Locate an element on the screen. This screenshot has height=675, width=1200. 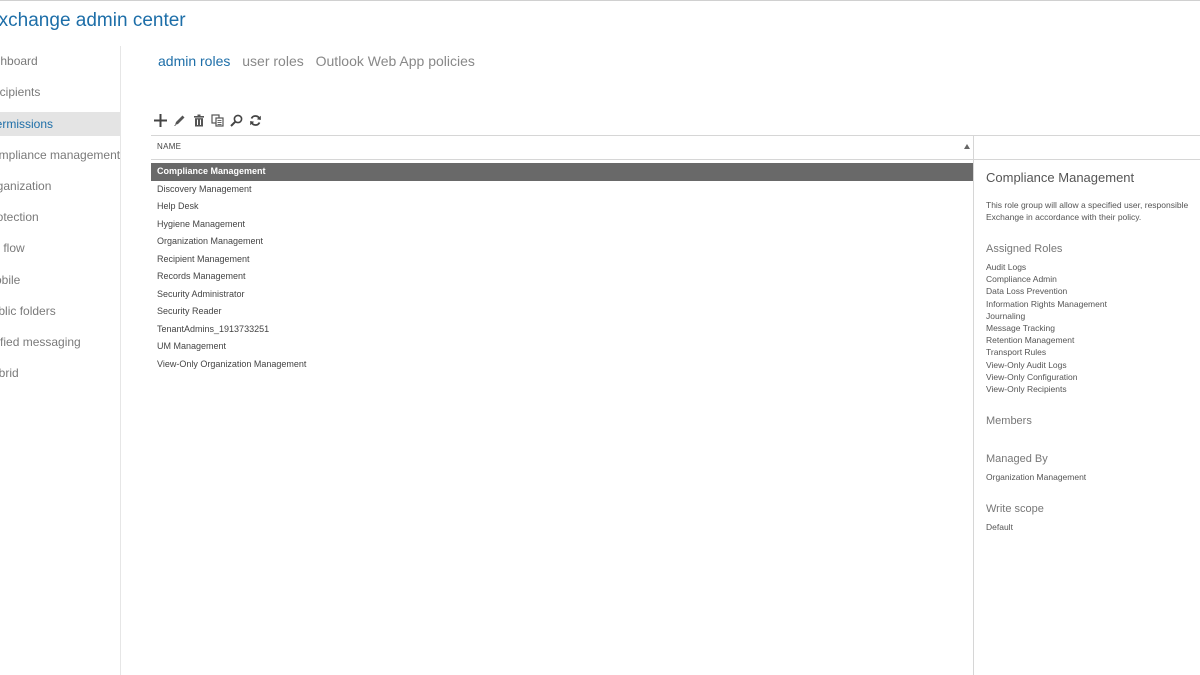
nav-item-label: protection is located at coordinates (19, 217).